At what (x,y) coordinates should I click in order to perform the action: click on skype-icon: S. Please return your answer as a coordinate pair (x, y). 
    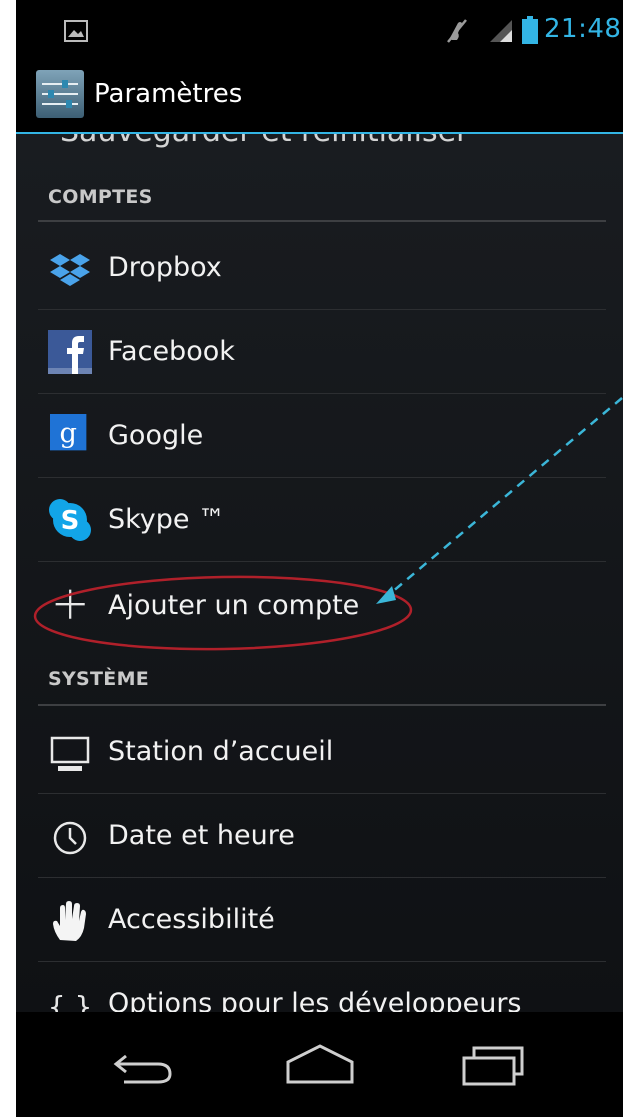
    Looking at the image, I should click on (70, 520).